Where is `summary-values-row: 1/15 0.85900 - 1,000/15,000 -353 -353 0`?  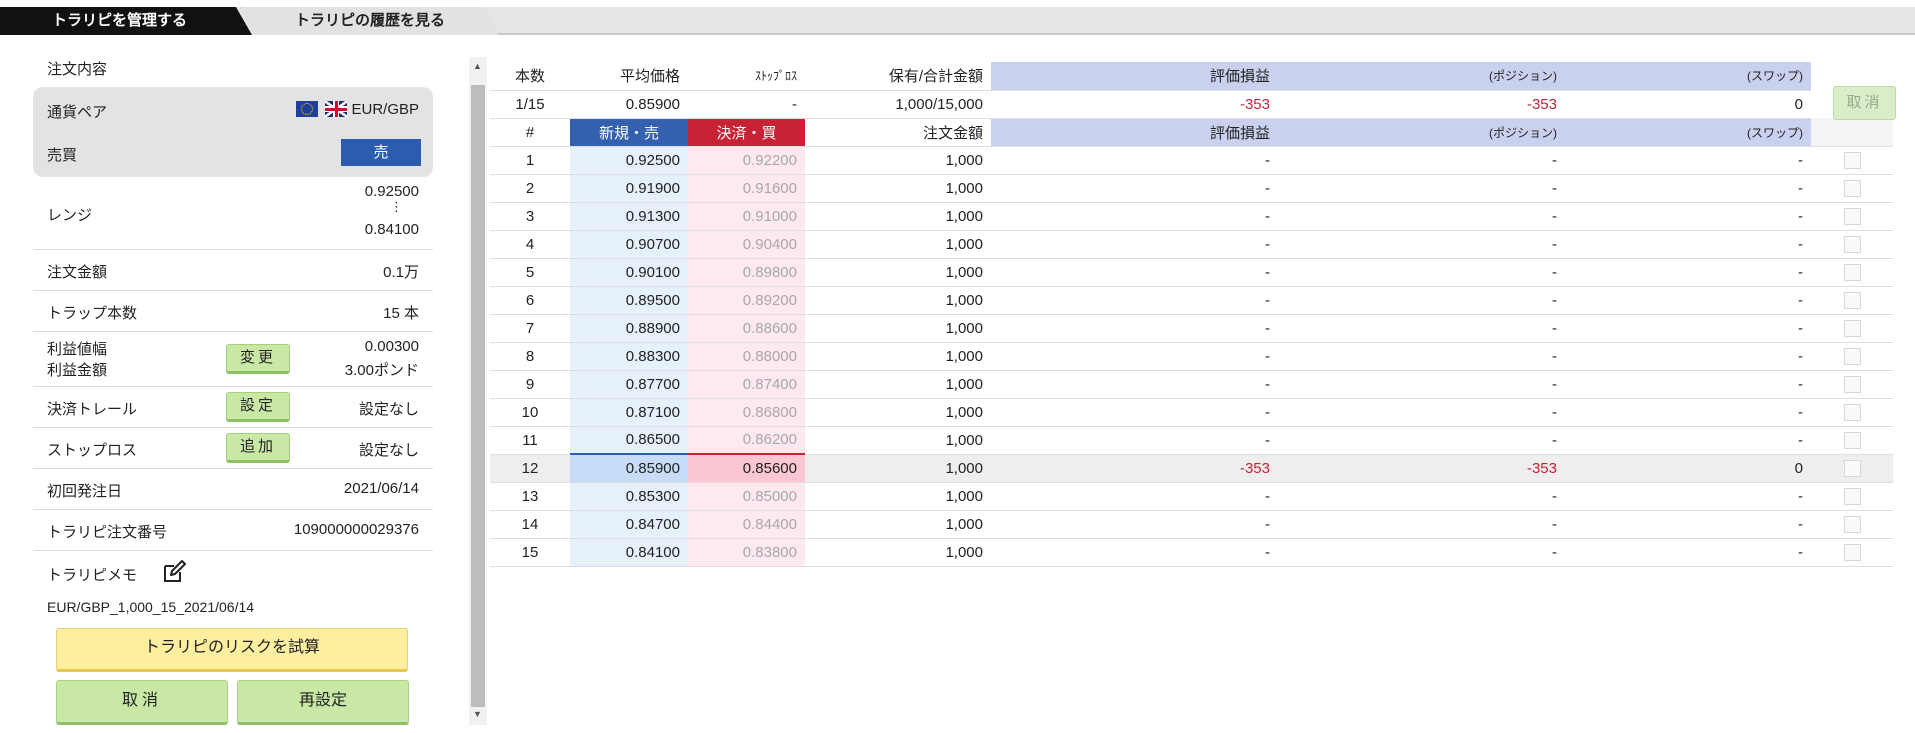
summary-values-row: 1/15 0.85900 - 1,000/15,000 -353 -353 0 is located at coordinates (1191, 104).